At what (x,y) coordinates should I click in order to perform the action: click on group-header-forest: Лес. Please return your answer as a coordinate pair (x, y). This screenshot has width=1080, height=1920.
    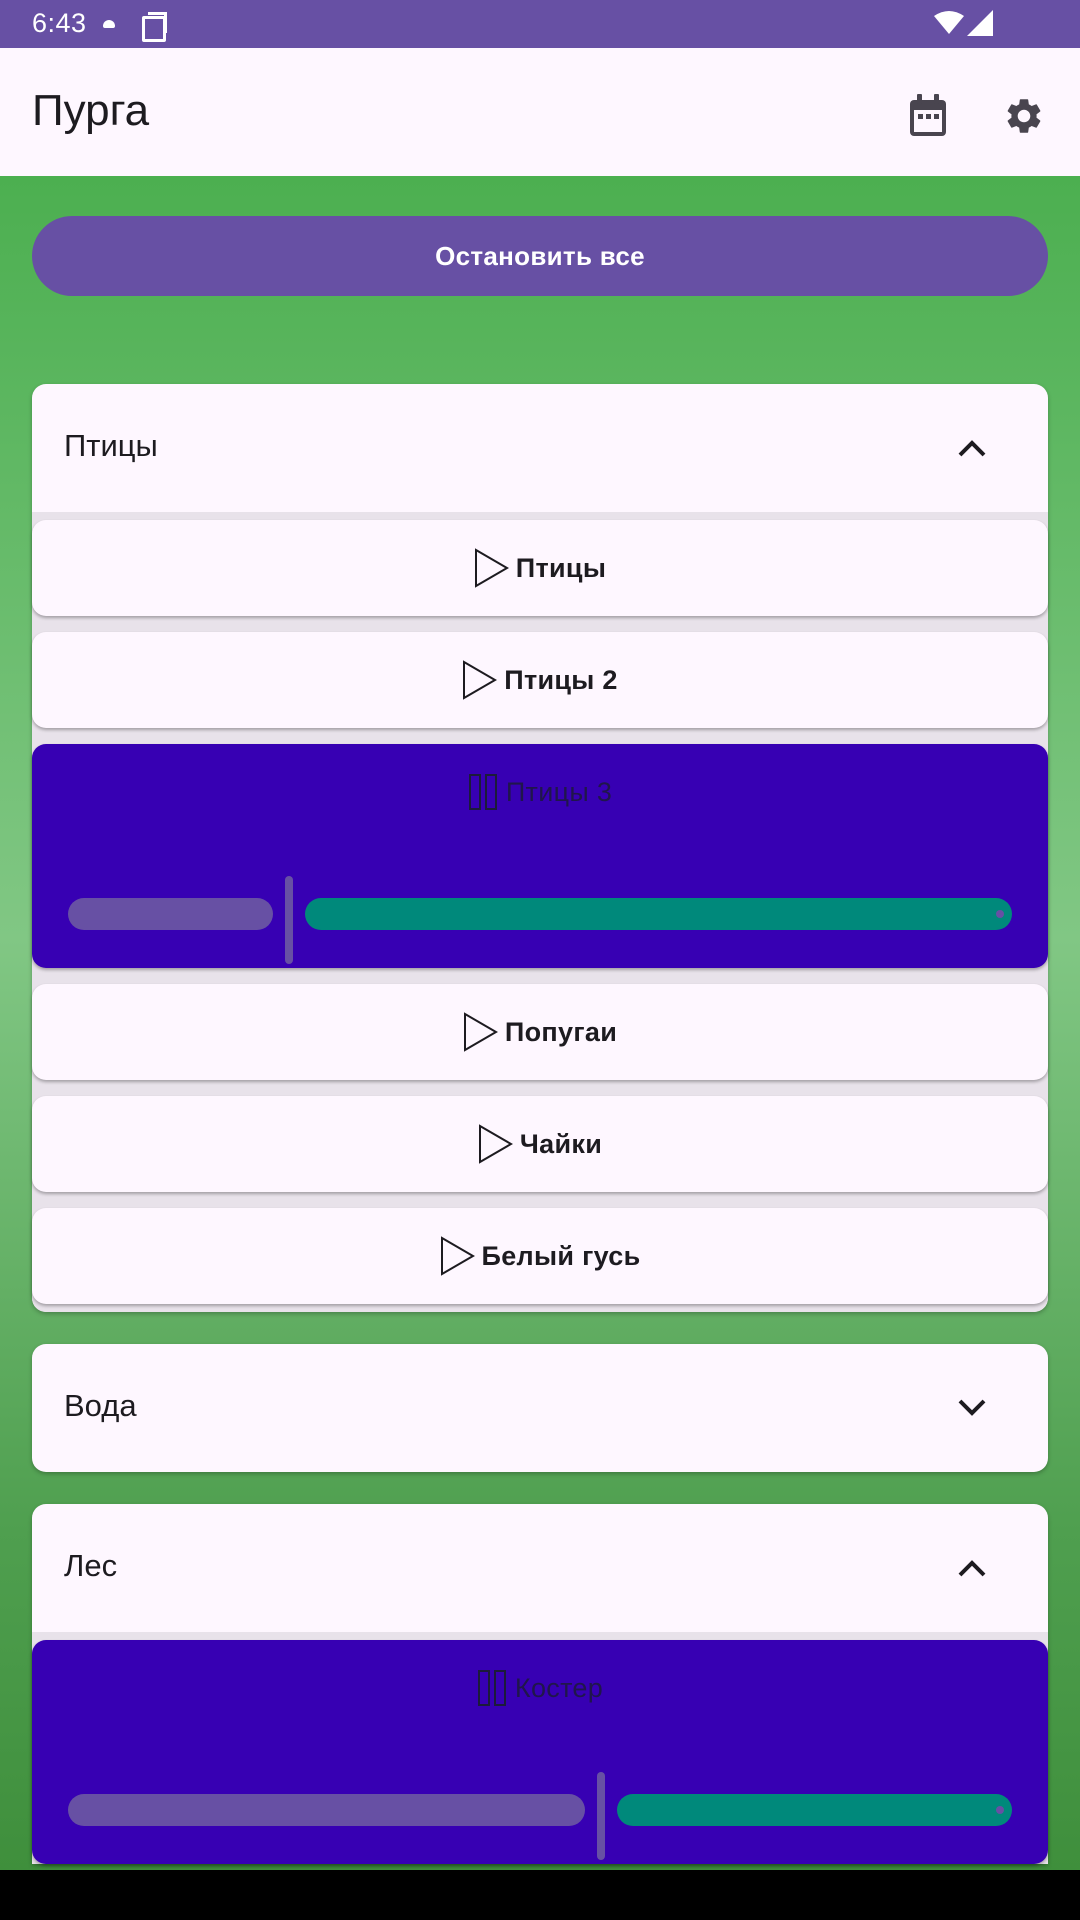
    Looking at the image, I should click on (540, 1568).